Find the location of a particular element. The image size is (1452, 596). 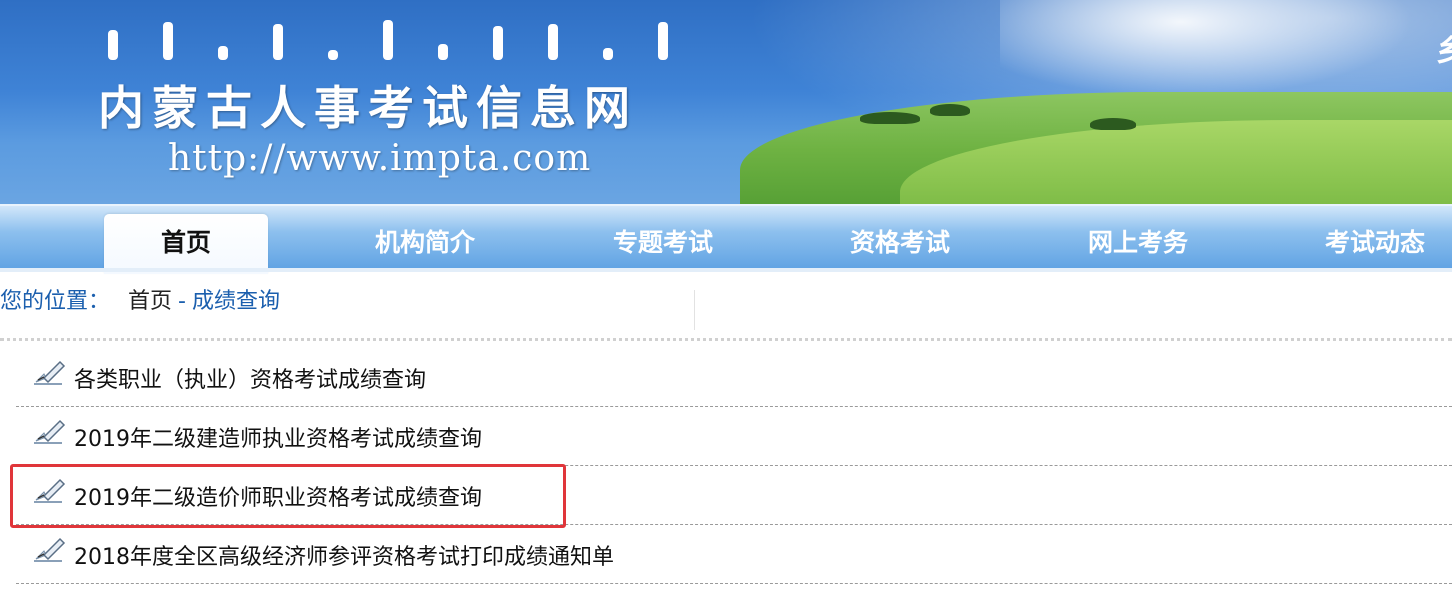

mongolian-script-title is located at coordinates (388, 36).